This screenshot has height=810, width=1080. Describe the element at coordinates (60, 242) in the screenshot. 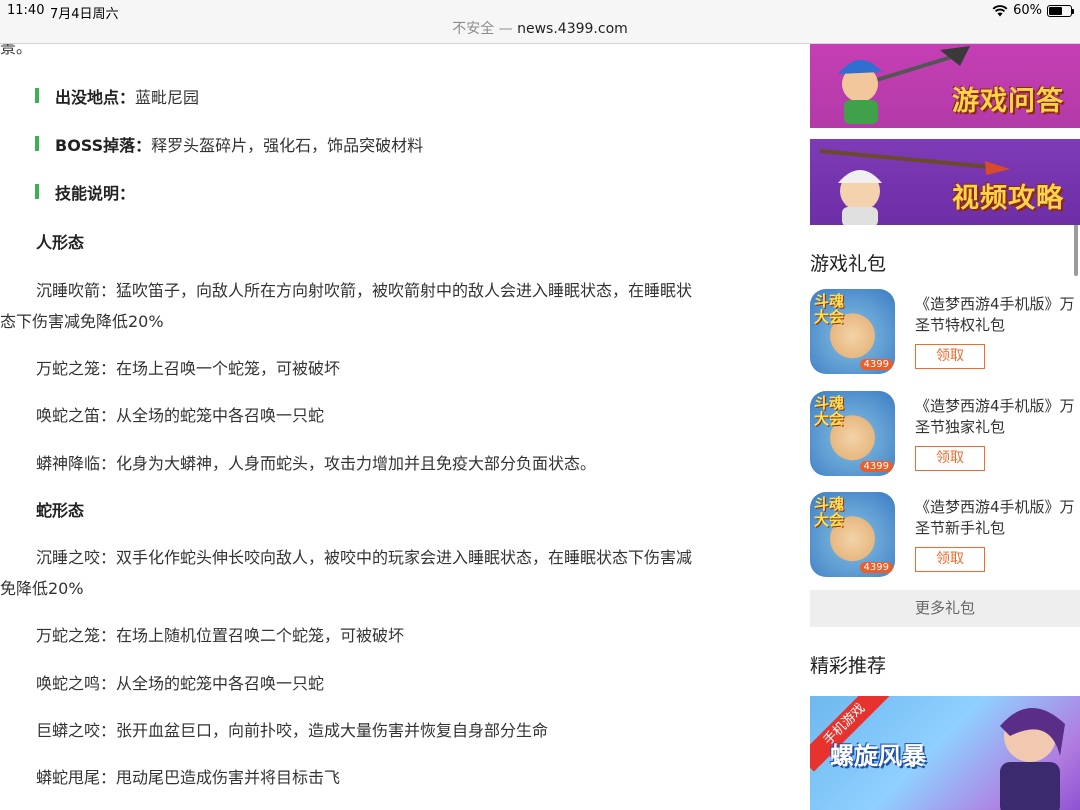

I see `human-form-title: 人形态` at that location.